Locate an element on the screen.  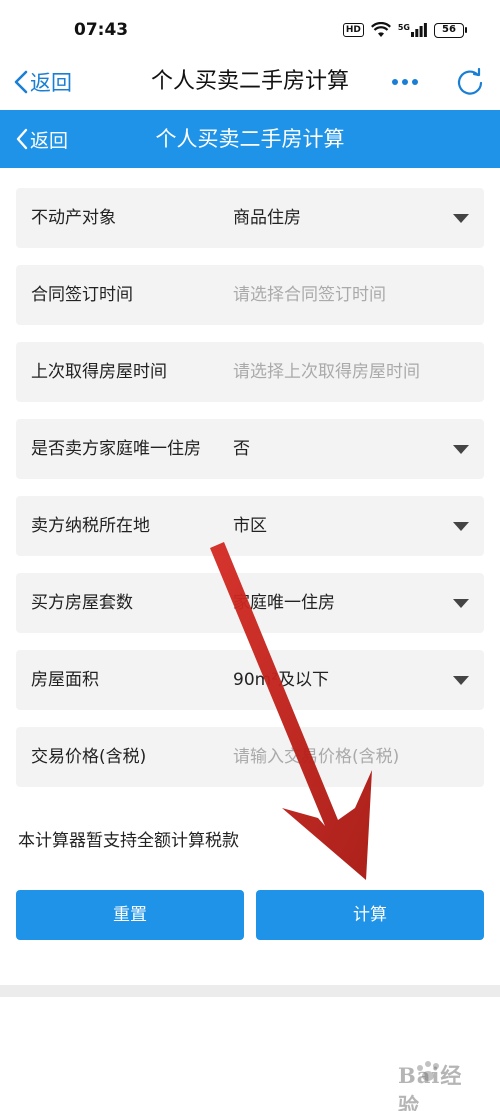
header-title: 个人买卖二手房计算 is located at coordinates (250, 139).